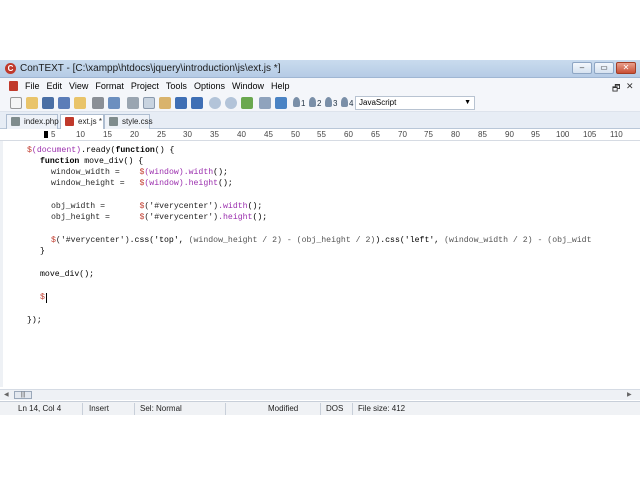 Image resolution: width=640 pixels, height=480 pixels. Describe the element at coordinates (161, 134) in the screenshot. I see `ruler-label: 25` at that location.